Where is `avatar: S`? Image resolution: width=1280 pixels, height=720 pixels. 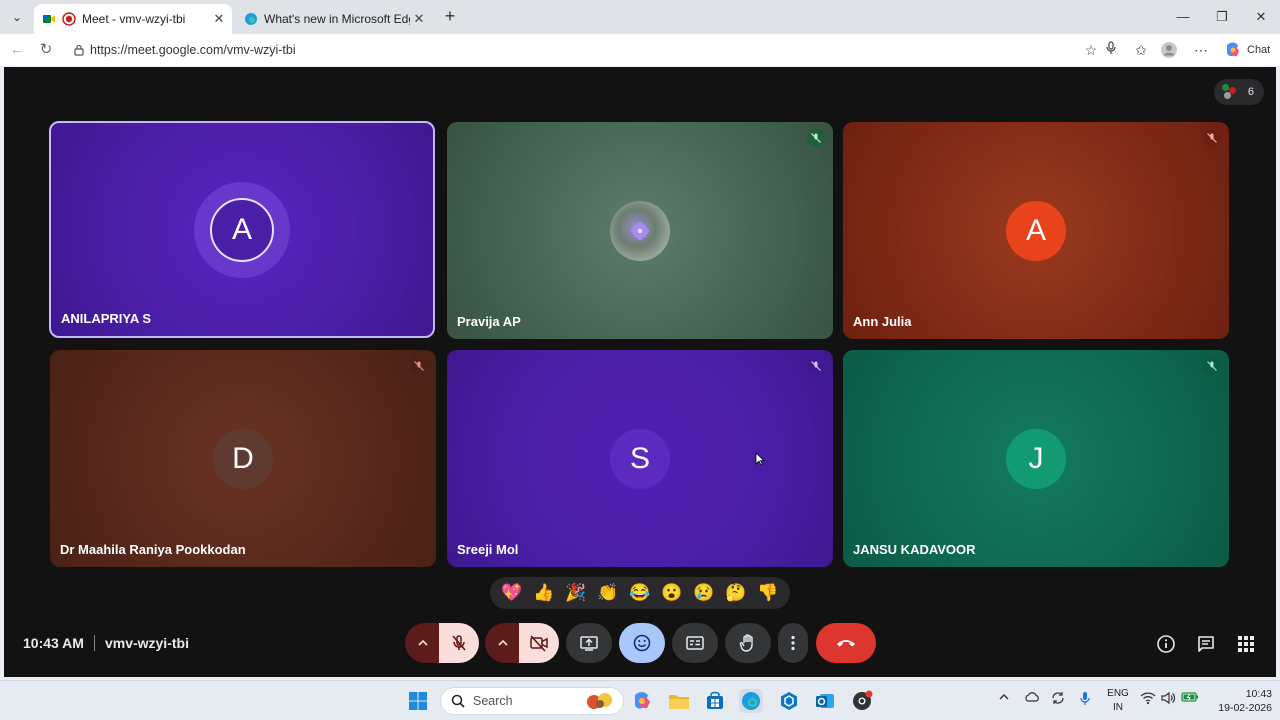
avatar: S is located at coordinates (640, 458).